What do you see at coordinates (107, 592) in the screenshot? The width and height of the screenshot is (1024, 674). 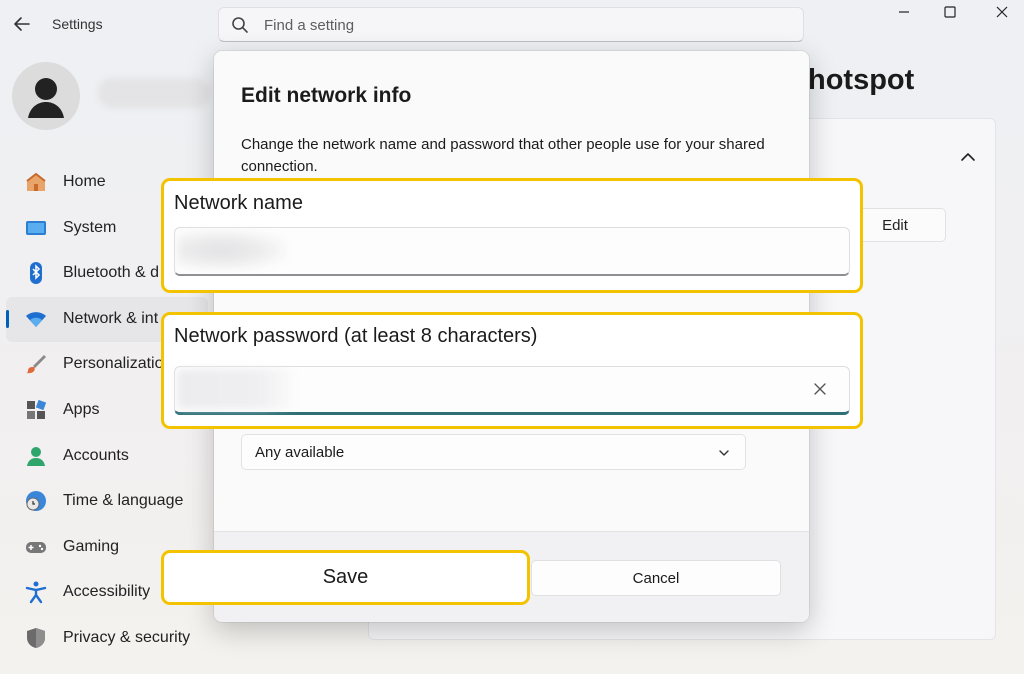 I see `sidebar-item-label: Accessibility` at bounding box center [107, 592].